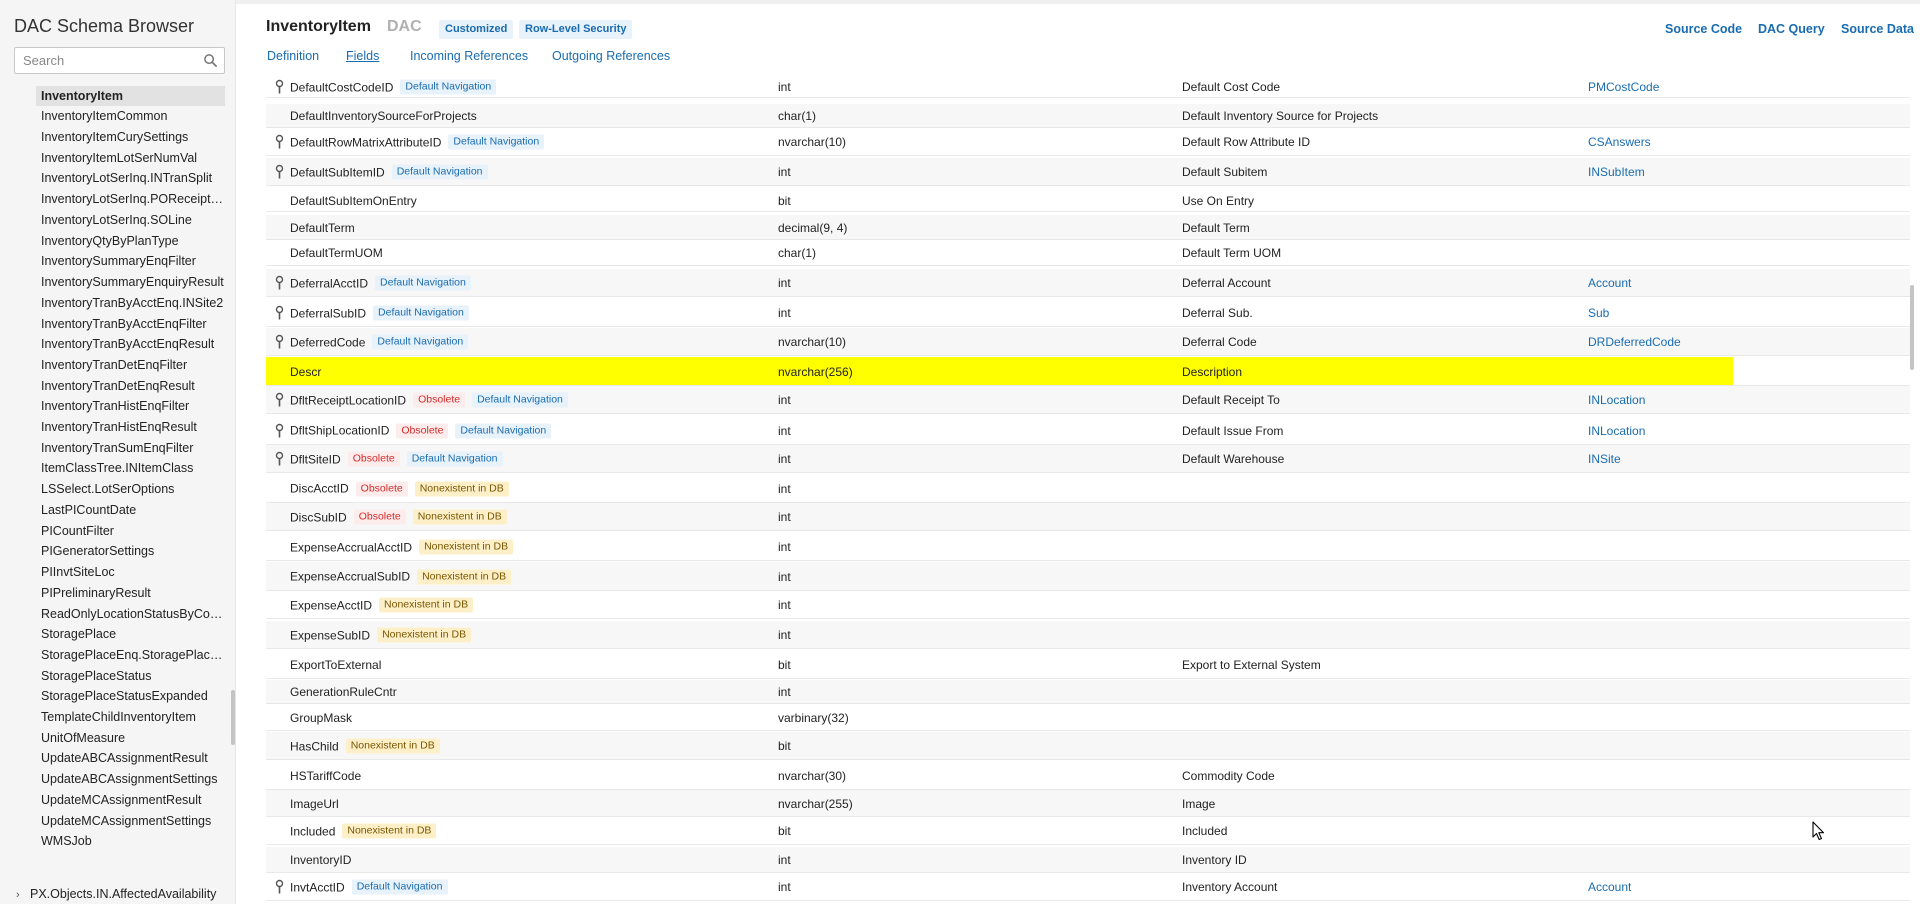  What do you see at coordinates (105, 60) in the screenshot?
I see `search-input` at bounding box center [105, 60].